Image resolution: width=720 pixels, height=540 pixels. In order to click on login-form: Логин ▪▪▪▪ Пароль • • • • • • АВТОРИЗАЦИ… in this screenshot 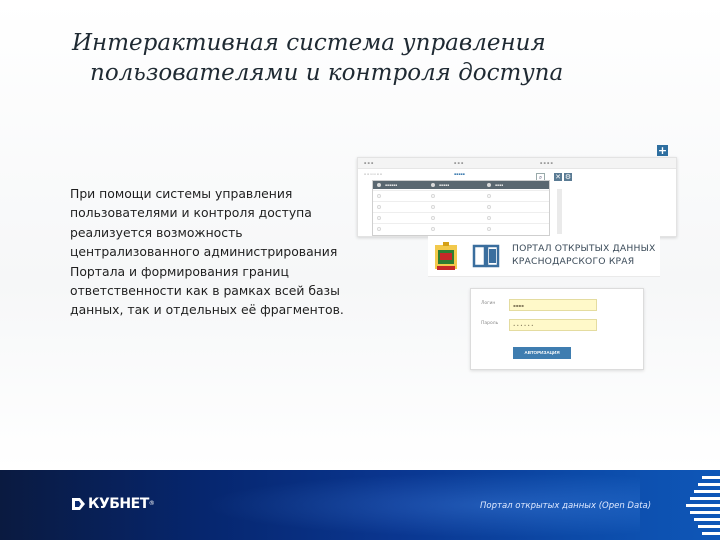, I will do `click(557, 329)`.